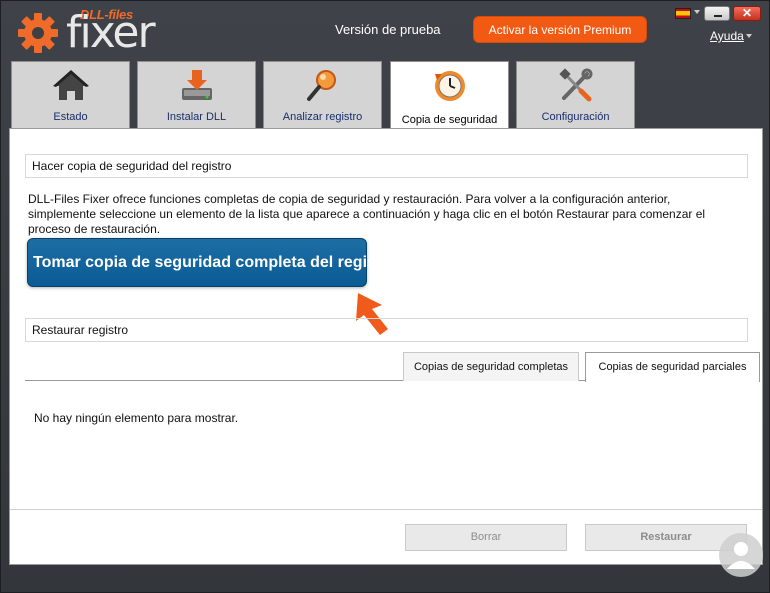 The image size is (770, 593). Describe the element at coordinates (560, 29) in the screenshot. I see `activate-premium-button: Activar la versión Premium` at that location.